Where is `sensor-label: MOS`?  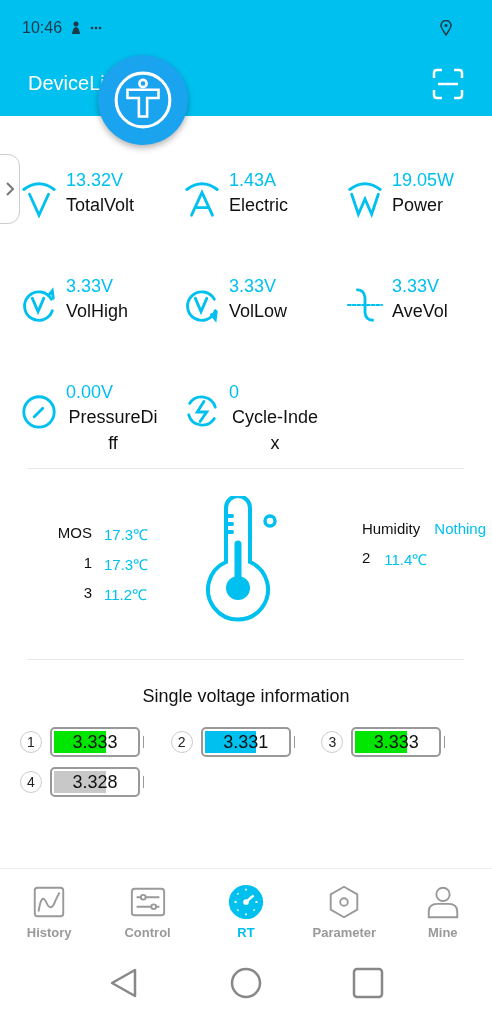 sensor-label: MOS is located at coordinates (74, 533).